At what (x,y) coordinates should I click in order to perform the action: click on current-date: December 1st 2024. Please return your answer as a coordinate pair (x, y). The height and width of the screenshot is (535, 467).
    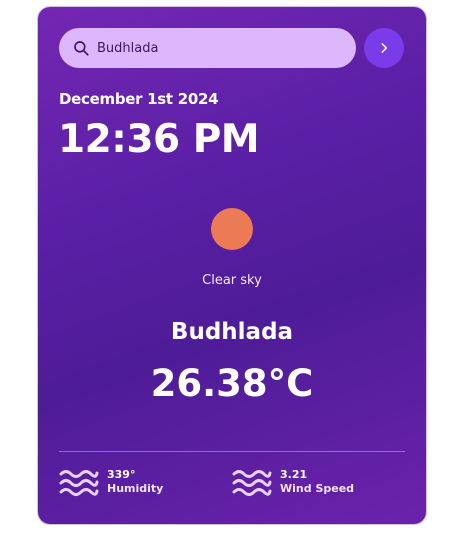
    Looking at the image, I should click on (139, 99).